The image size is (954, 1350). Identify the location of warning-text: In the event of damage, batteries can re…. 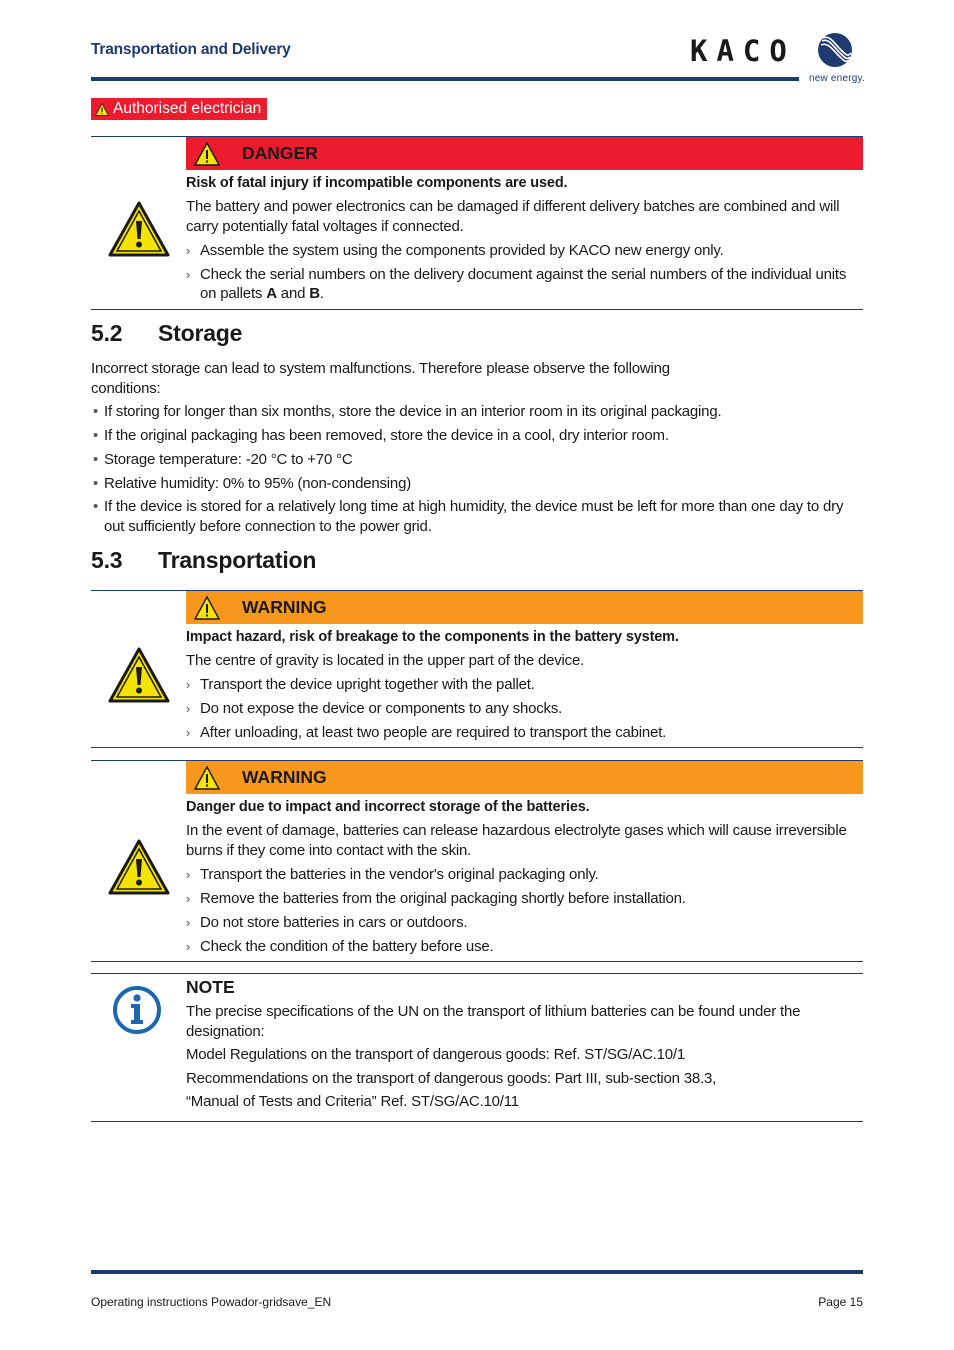
(516, 840).